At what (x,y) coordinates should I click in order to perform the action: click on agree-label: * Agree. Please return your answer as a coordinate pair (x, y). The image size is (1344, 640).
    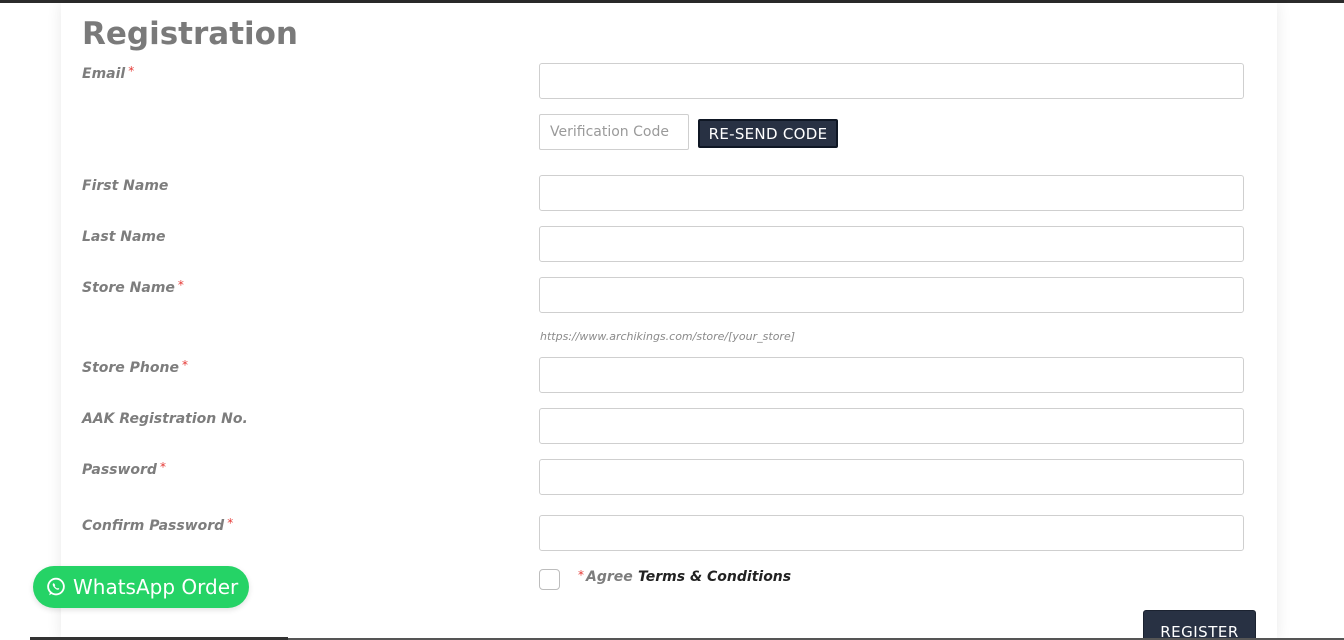
    Looking at the image, I should click on (605, 576).